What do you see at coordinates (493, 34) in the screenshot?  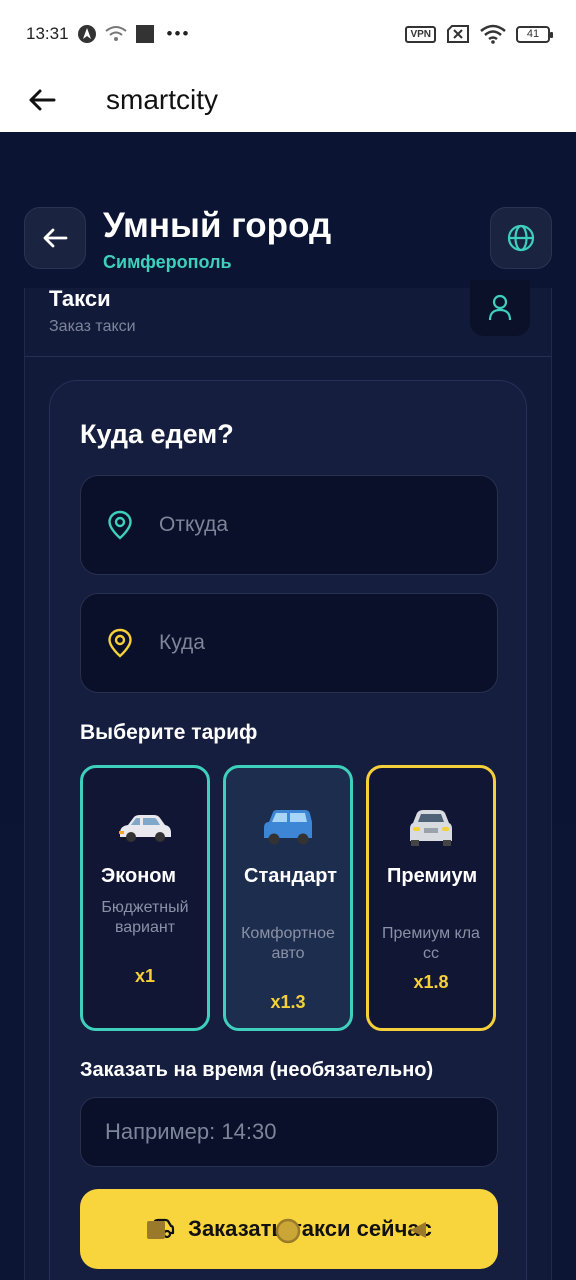 I see `wifi-icon` at bounding box center [493, 34].